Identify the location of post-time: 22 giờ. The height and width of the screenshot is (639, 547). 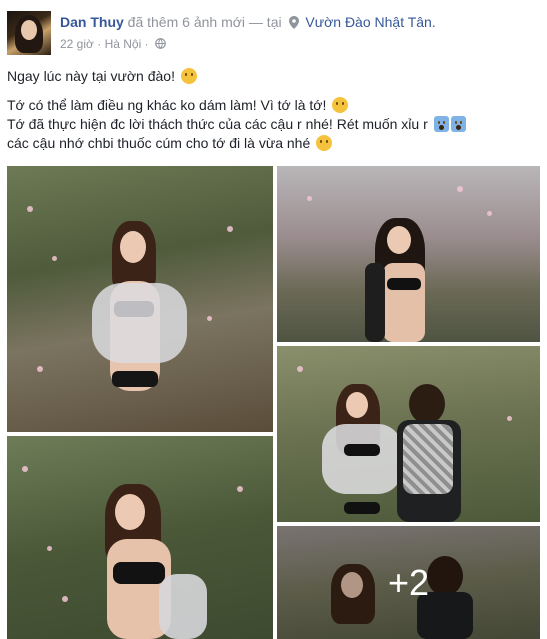
(77, 44).